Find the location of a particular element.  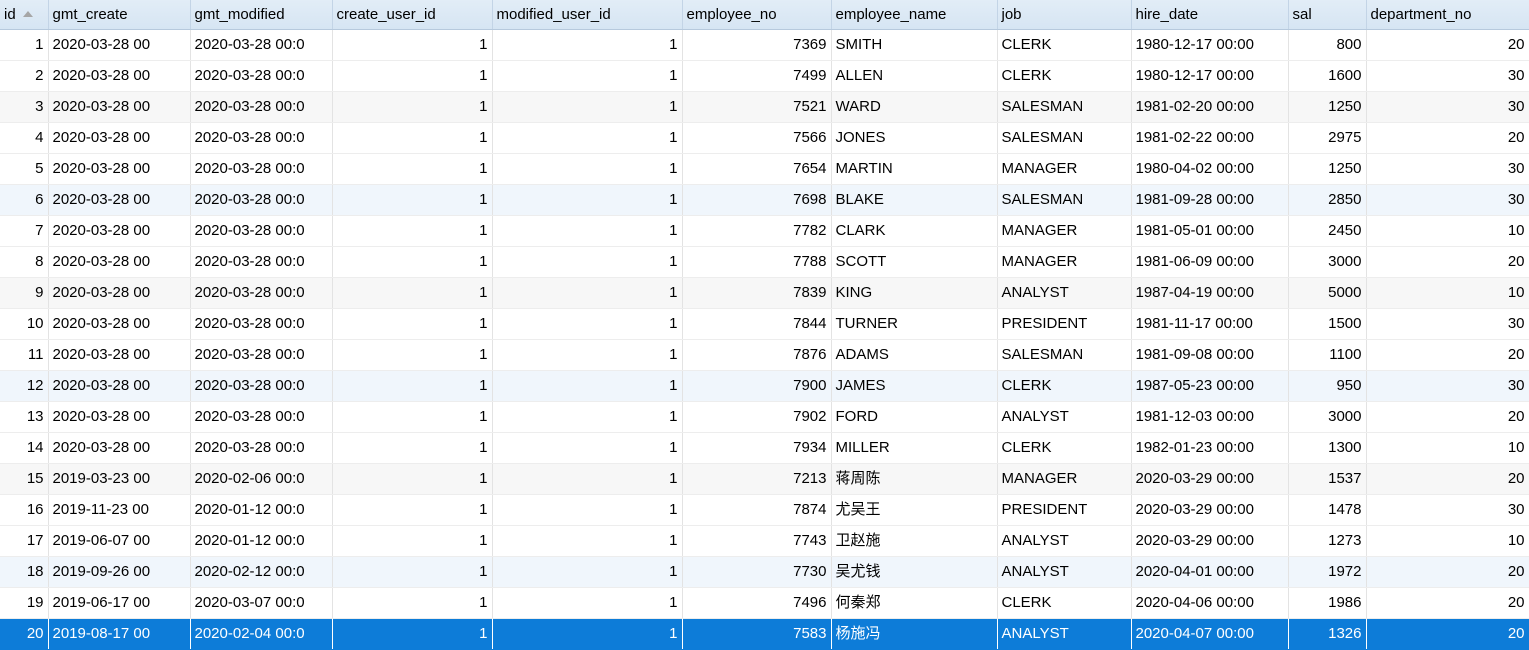

cell-employee_name: 吴尤钱 is located at coordinates (914, 572).